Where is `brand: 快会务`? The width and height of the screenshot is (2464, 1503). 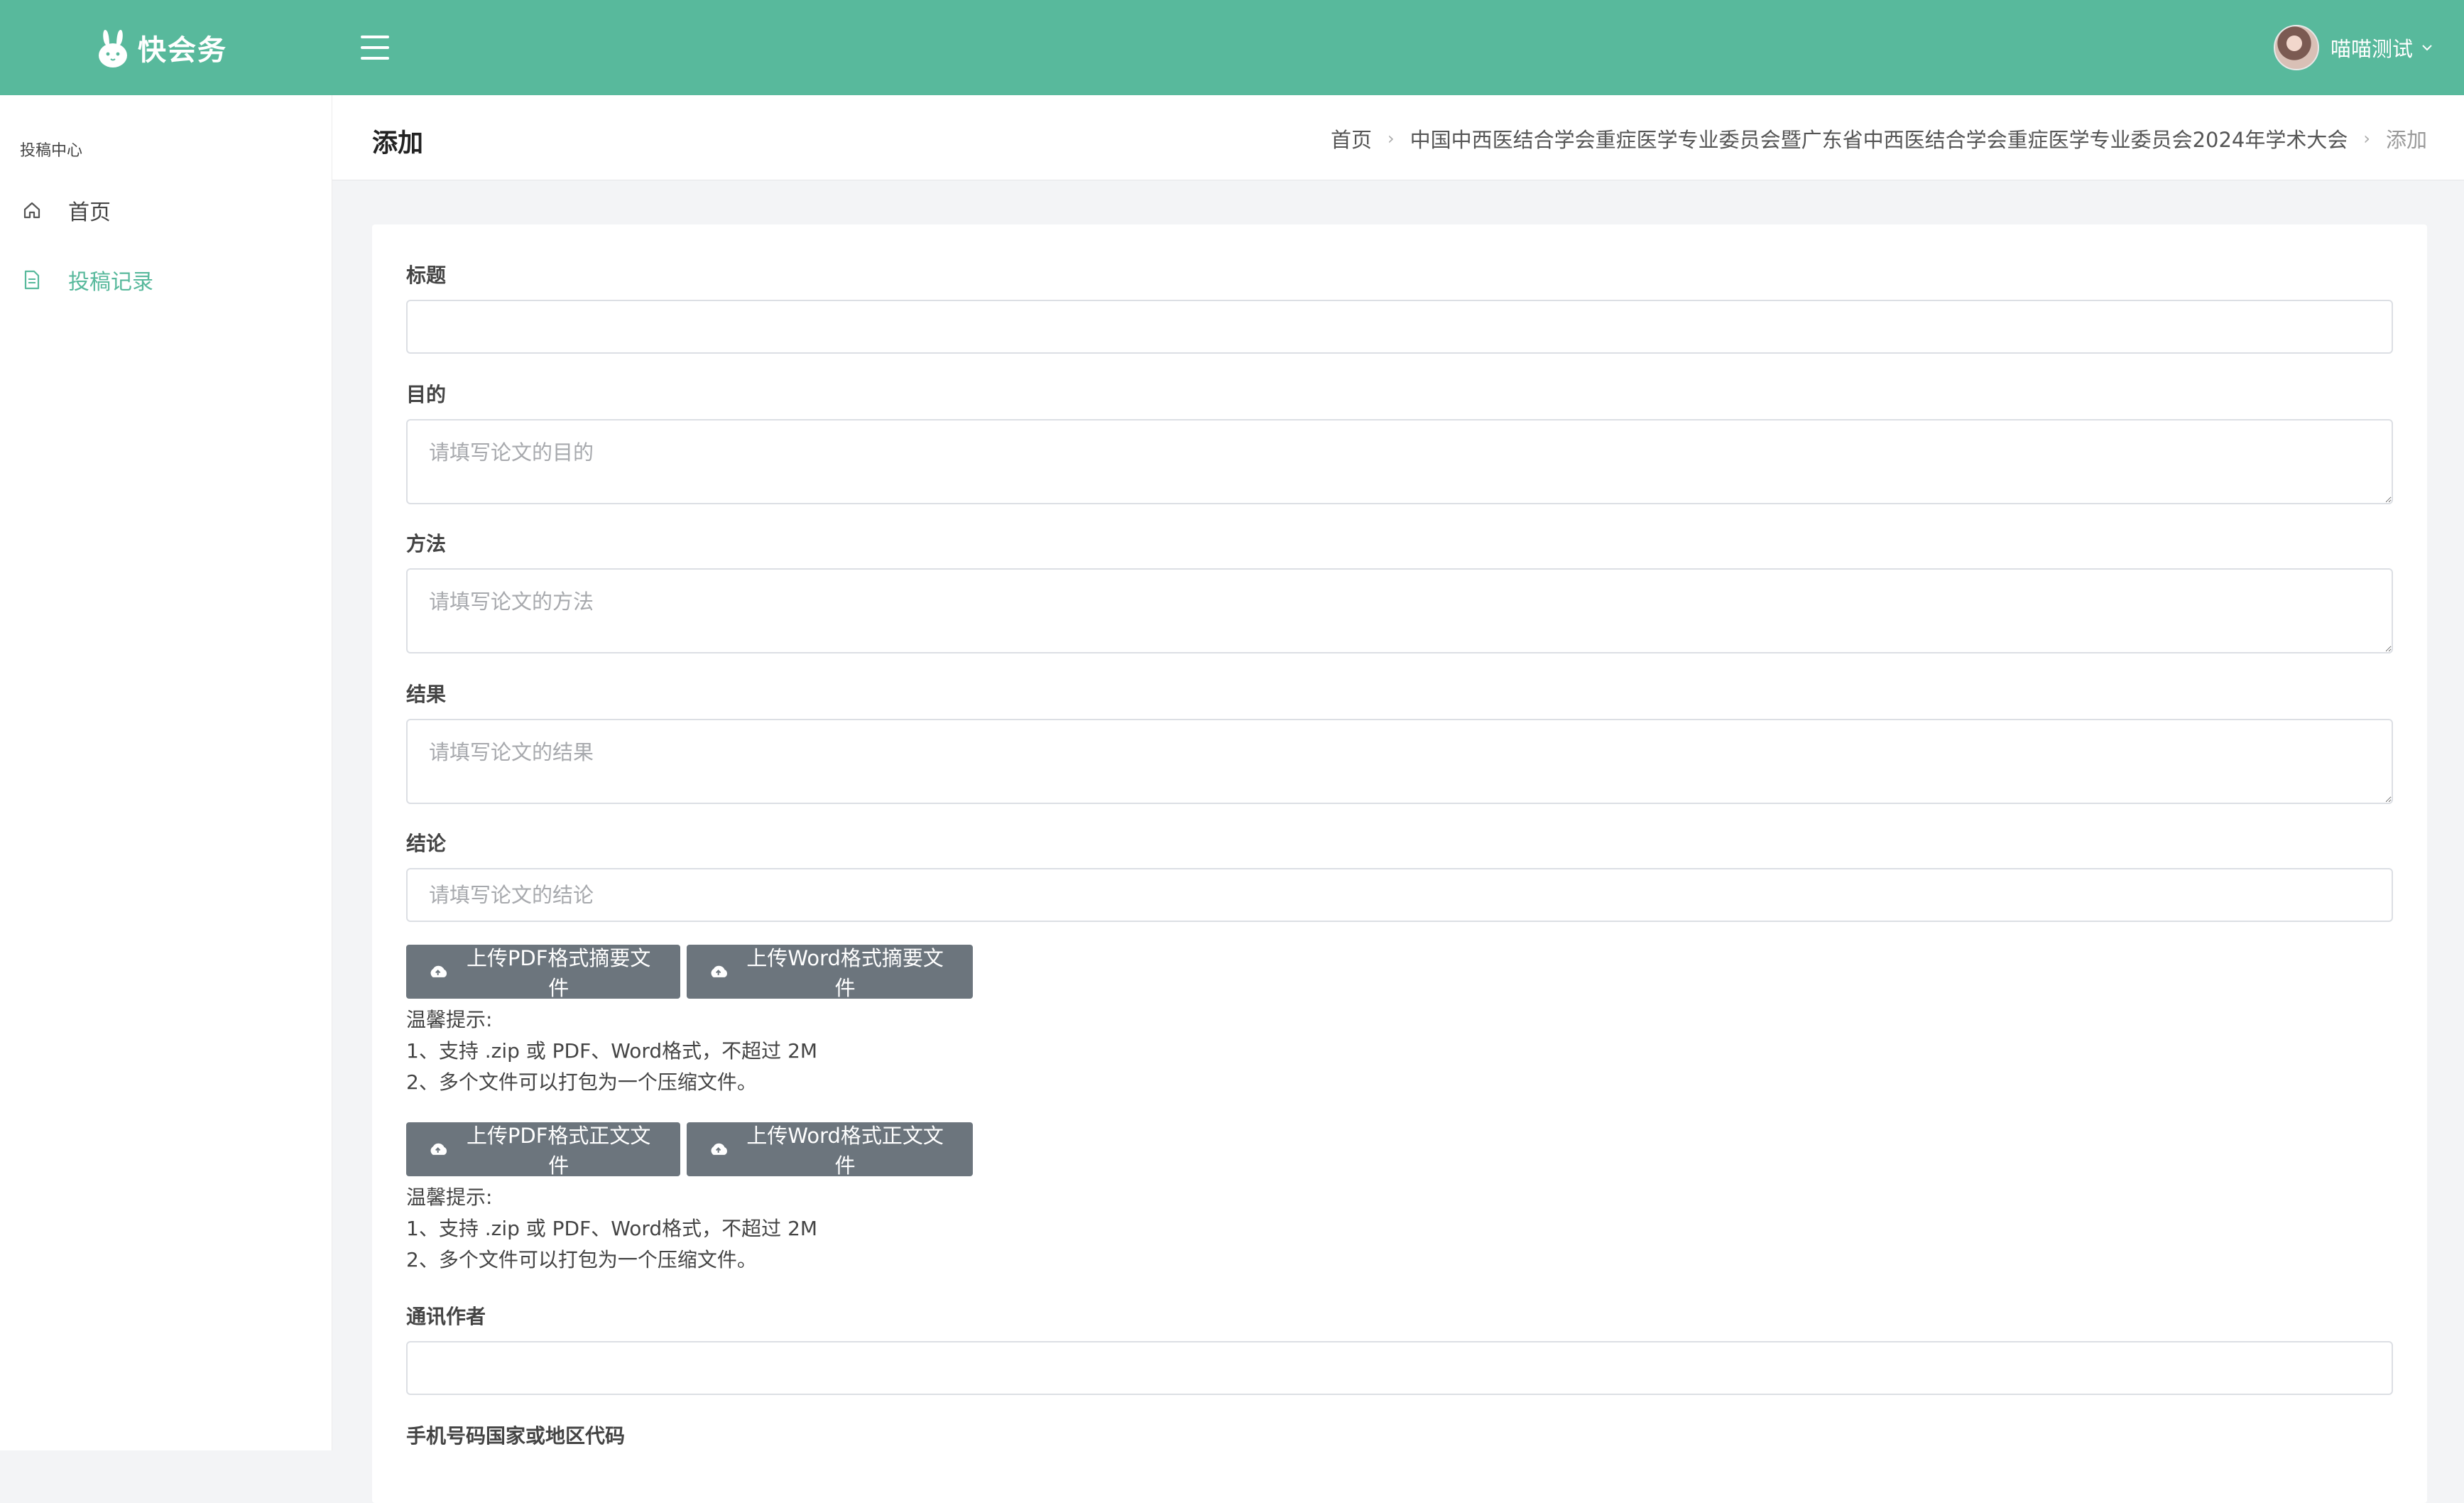 brand: 快会务 is located at coordinates (162, 47).